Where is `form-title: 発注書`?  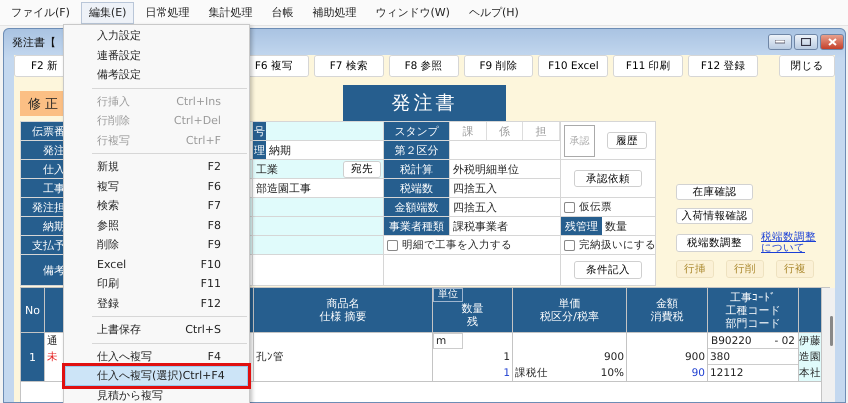
form-title: 発注書 is located at coordinates (424, 103).